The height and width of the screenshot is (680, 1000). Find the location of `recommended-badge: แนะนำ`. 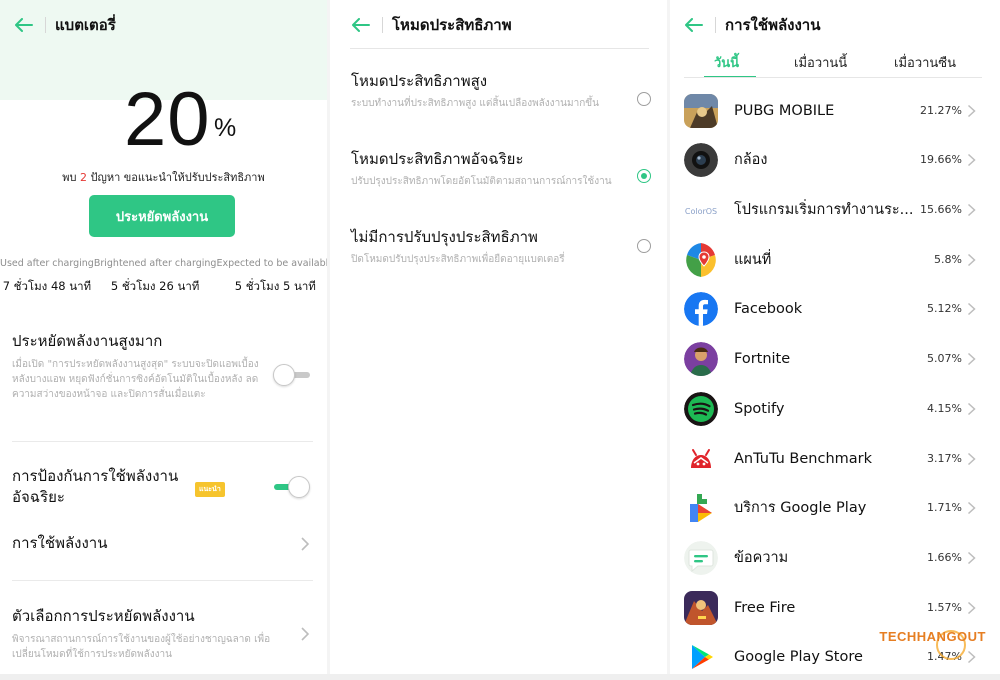

recommended-badge: แนะนำ is located at coordinates (210, 489).